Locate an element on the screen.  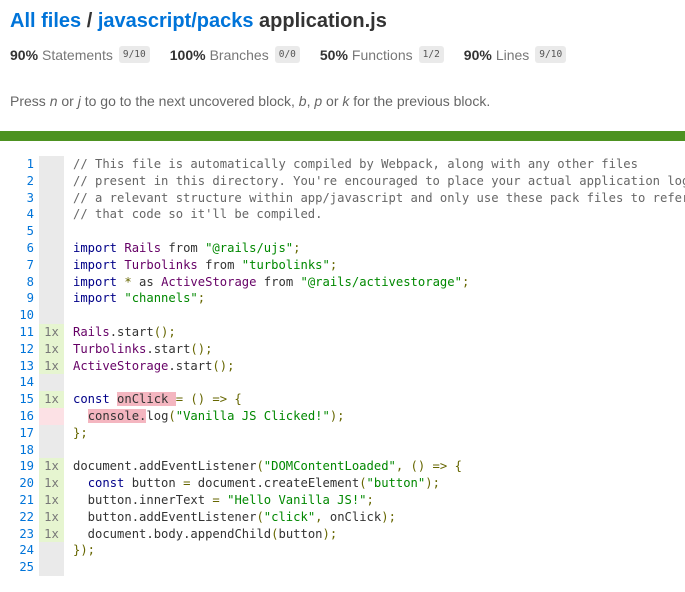
line-number-link: 23 is located at coordinates (17, 534).